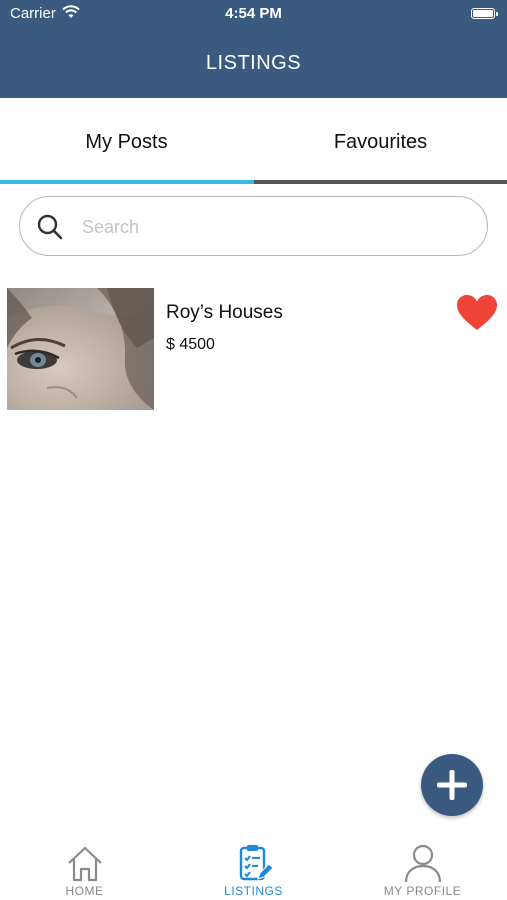  I want to click on search-icon, so click(50, 227).